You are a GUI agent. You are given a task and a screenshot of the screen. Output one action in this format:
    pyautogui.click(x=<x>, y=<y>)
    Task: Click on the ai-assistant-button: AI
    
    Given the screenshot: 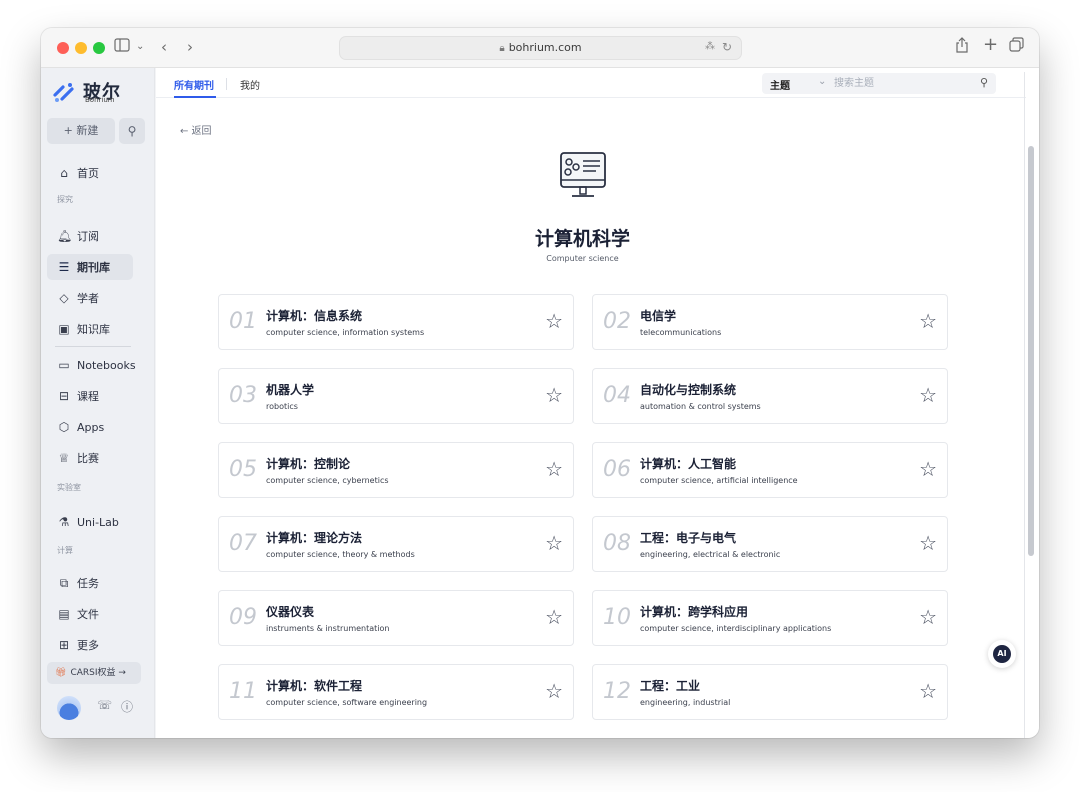 What is the action you would take?
    pyautogui.click(x=1002, y=654)
    